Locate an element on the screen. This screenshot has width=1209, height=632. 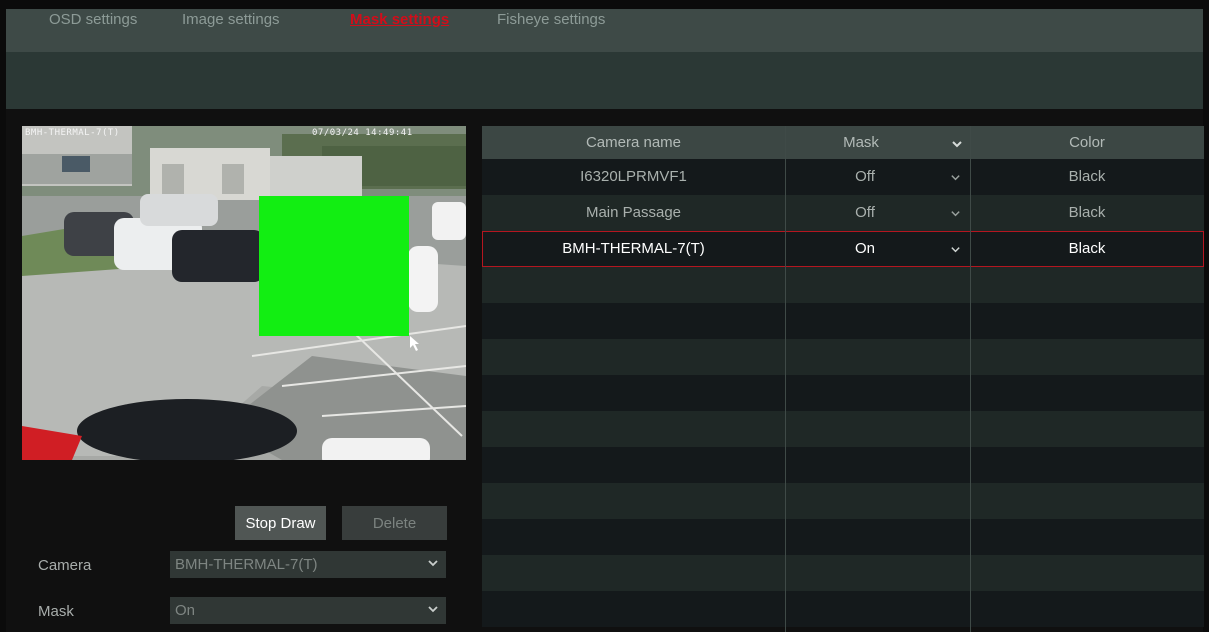
tab-image-settings: Image settings is located at coordinates (231, 19).